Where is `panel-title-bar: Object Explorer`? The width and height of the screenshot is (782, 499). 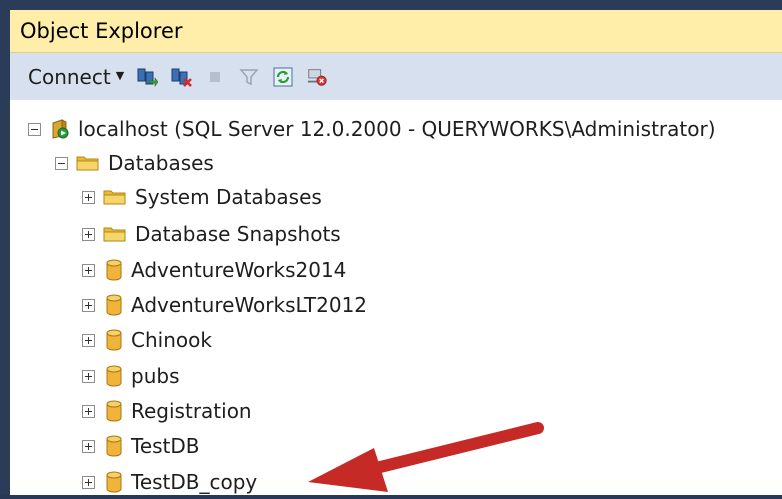
panel-title-bar: Object Explorer is located at coordinates (396, 31).